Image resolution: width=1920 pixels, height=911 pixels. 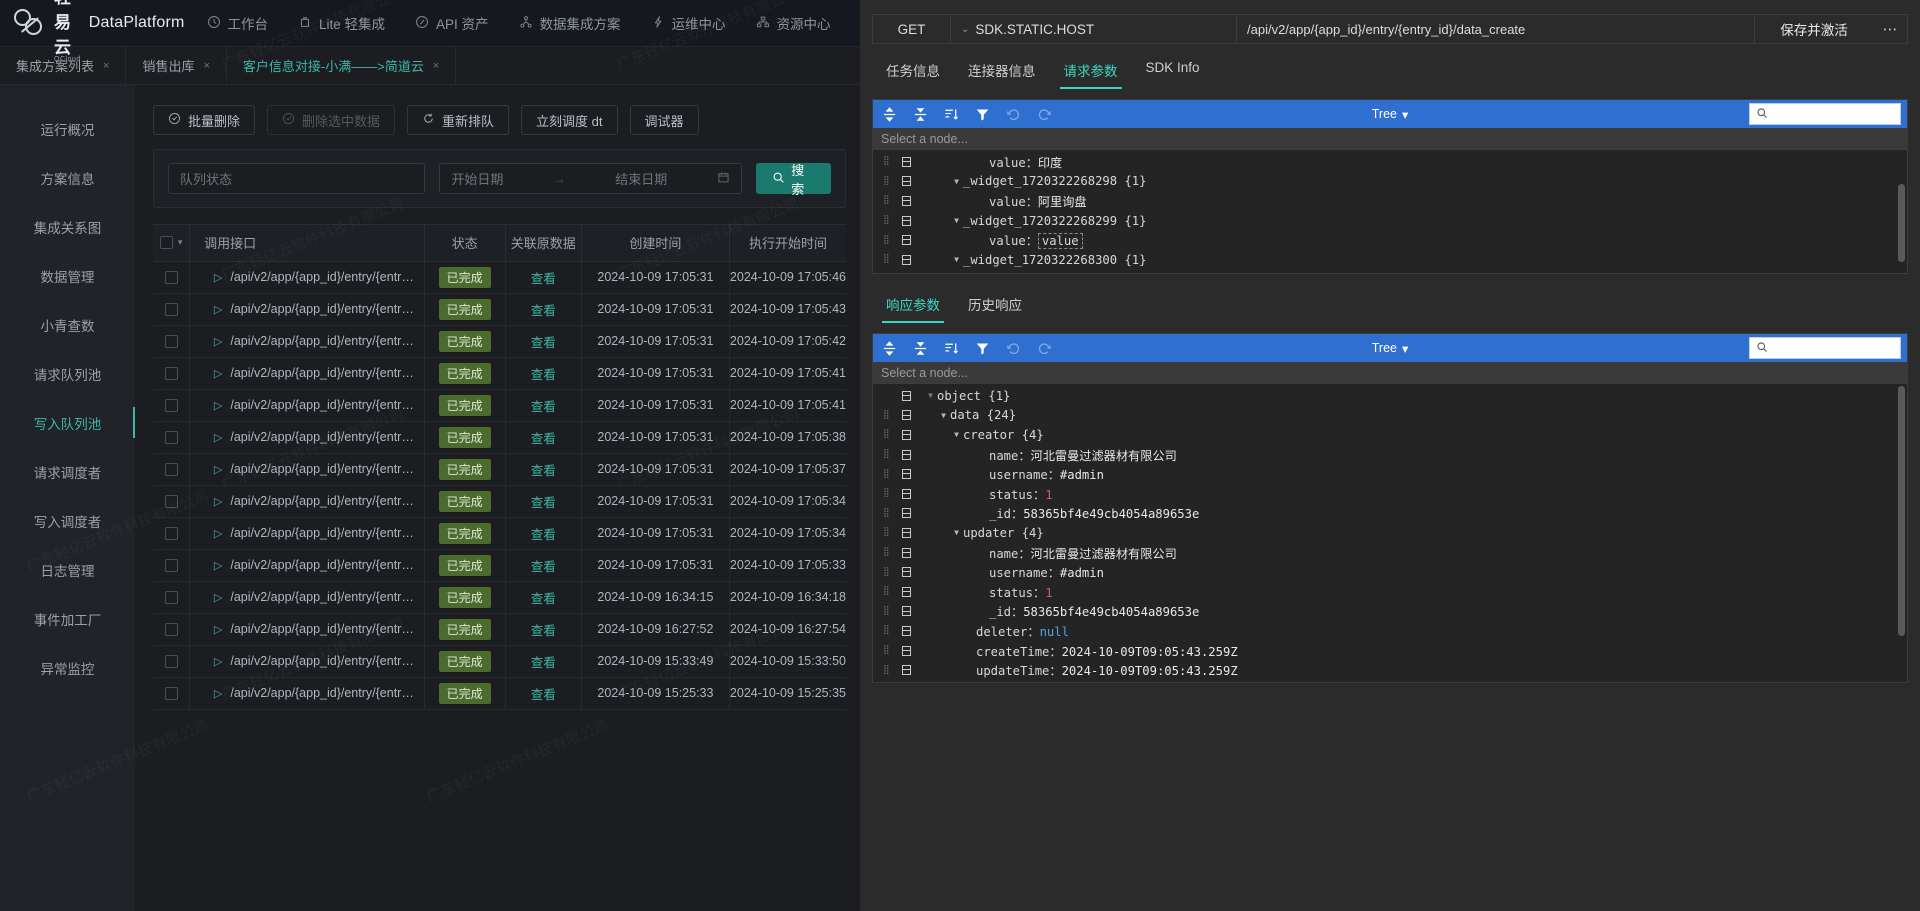 What do you see at coordinates (342, 65) in the screenshot?
I see `tab-customer-info-sync: 客户信息对接-小满——>简道云 ×` at bounding box center [342, 65].